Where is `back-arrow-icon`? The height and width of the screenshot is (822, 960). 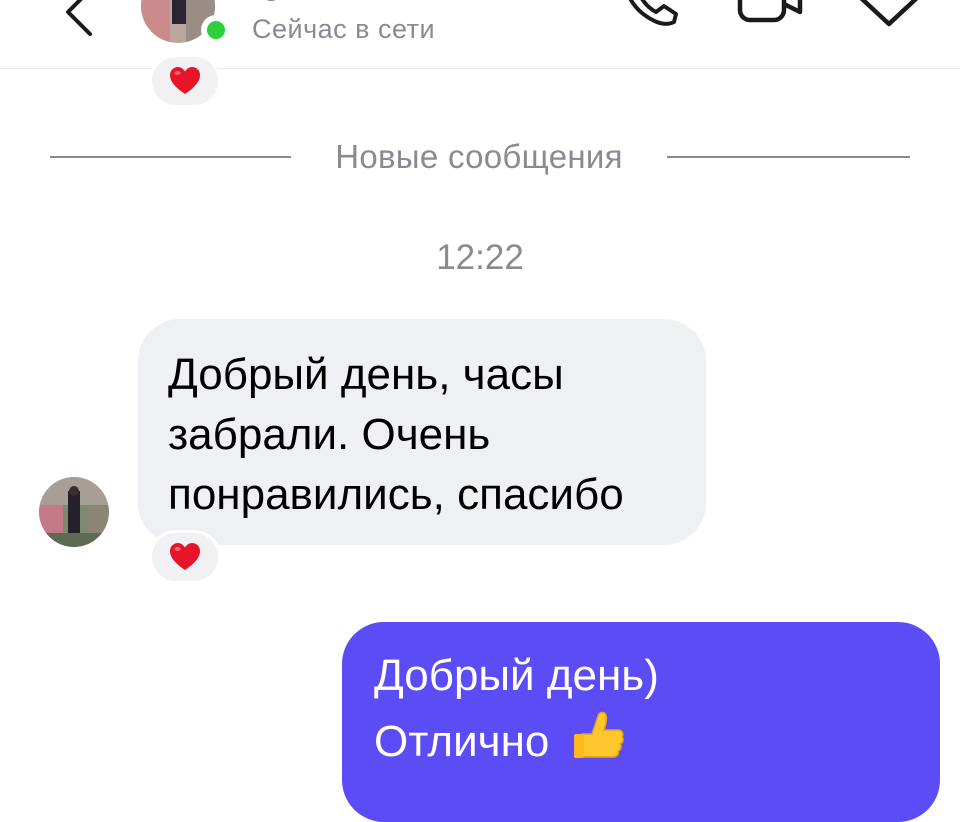
back-arrow-icon is located at coordinates (82, 20).